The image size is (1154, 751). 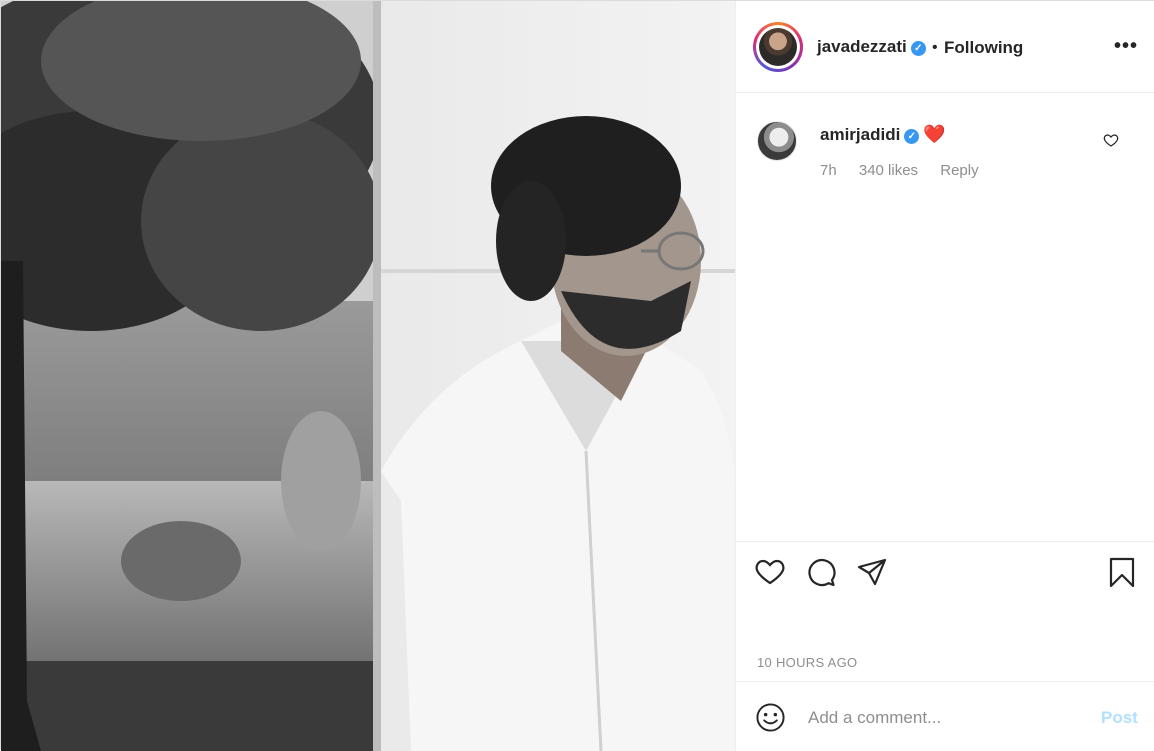 What do you see at coordinates (770, 572) in the screenshot?
I see `heart-icon` at bounding box center [770, 572].